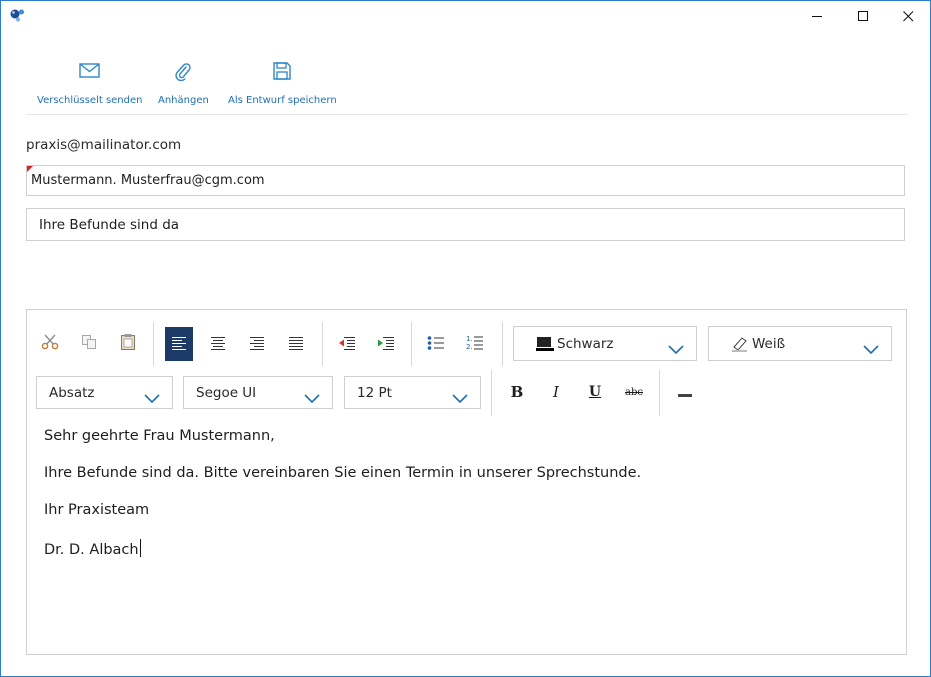 This screenshot has height=677, width=931. I want to click on highlighter-icon, so click(740, 344).